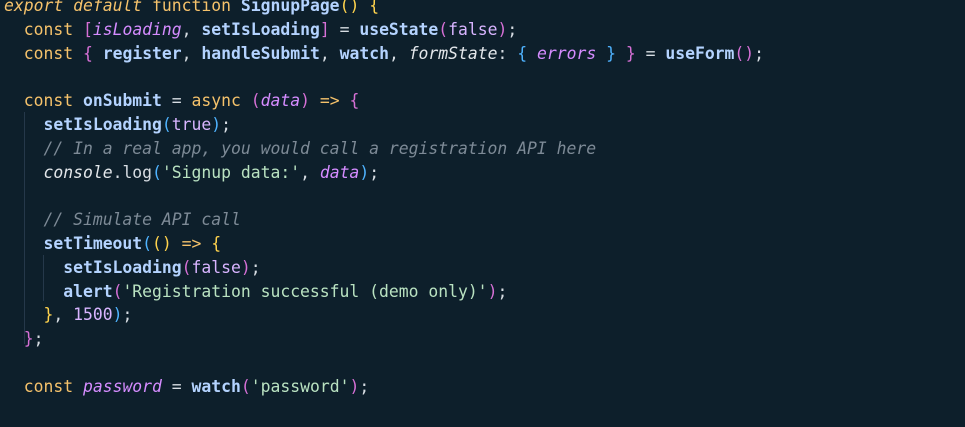 The image size is (965, 427). Describe the element at coordinates (132, 243) in the screenshot. I see `code-line-10: setTimeout(() => {` at that location.